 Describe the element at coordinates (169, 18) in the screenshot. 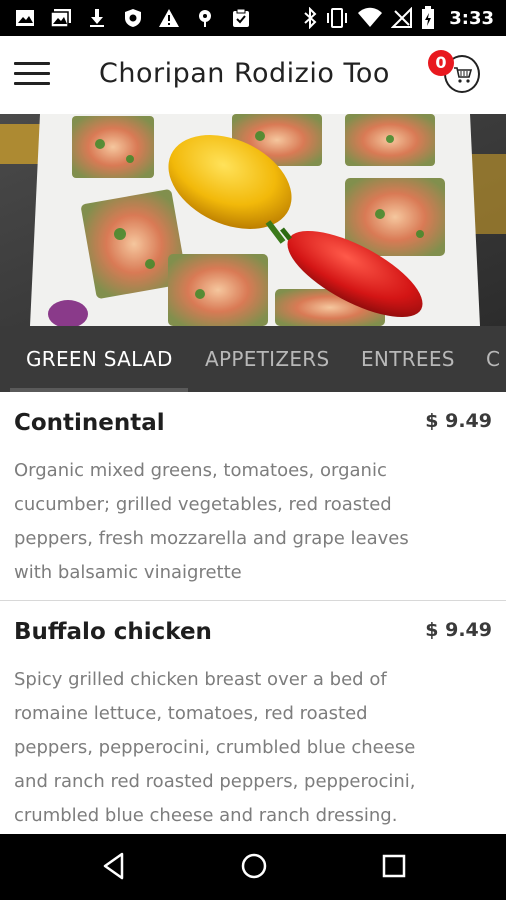

I see `warning-icon` at that location.